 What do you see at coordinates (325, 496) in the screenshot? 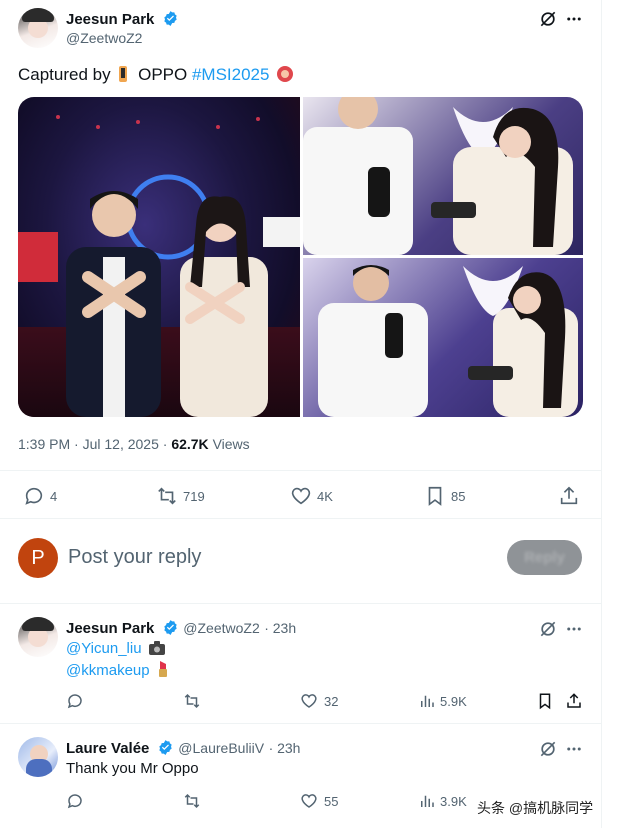
I see `like-count: 4K` at bounding box center [325, 496].